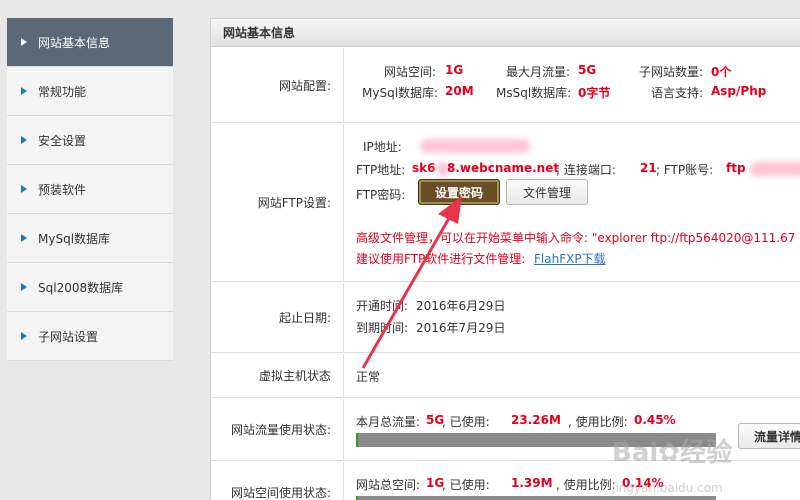 This screenshot has height=500, width=800. Describe the element at coordinates (68, 336) in the screenshot. I see `sidebar-item-label: 子网站设置` at that location.